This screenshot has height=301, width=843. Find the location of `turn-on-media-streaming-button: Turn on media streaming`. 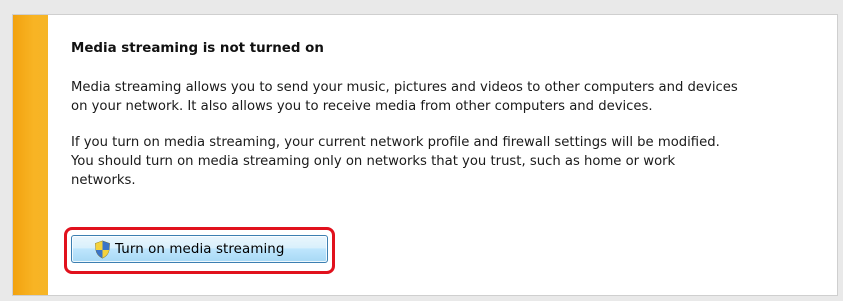

turn-on-media-streaming-button: Turn on media streaming is located at coordinates (199, 249).